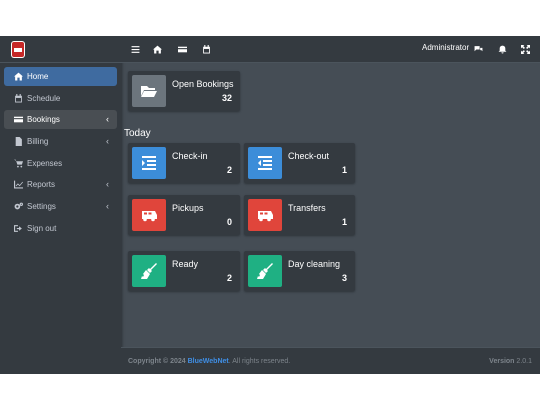 Image resolution: width=540 pixels, height=411 pixels. I want to click on sidebar-item-schedule: Schedule, so click(60, 98).